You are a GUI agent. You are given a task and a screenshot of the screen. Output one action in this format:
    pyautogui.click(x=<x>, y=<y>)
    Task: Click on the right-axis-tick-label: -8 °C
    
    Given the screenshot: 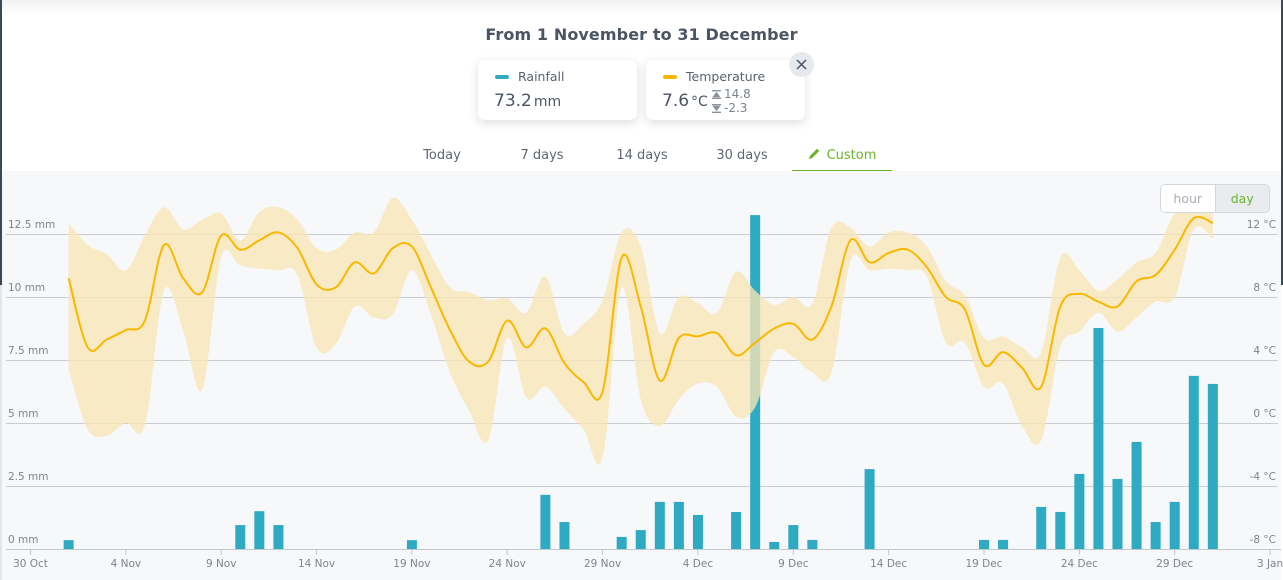 What is the action you would take?
    pyautogui.click(x=1263, y=540)
    